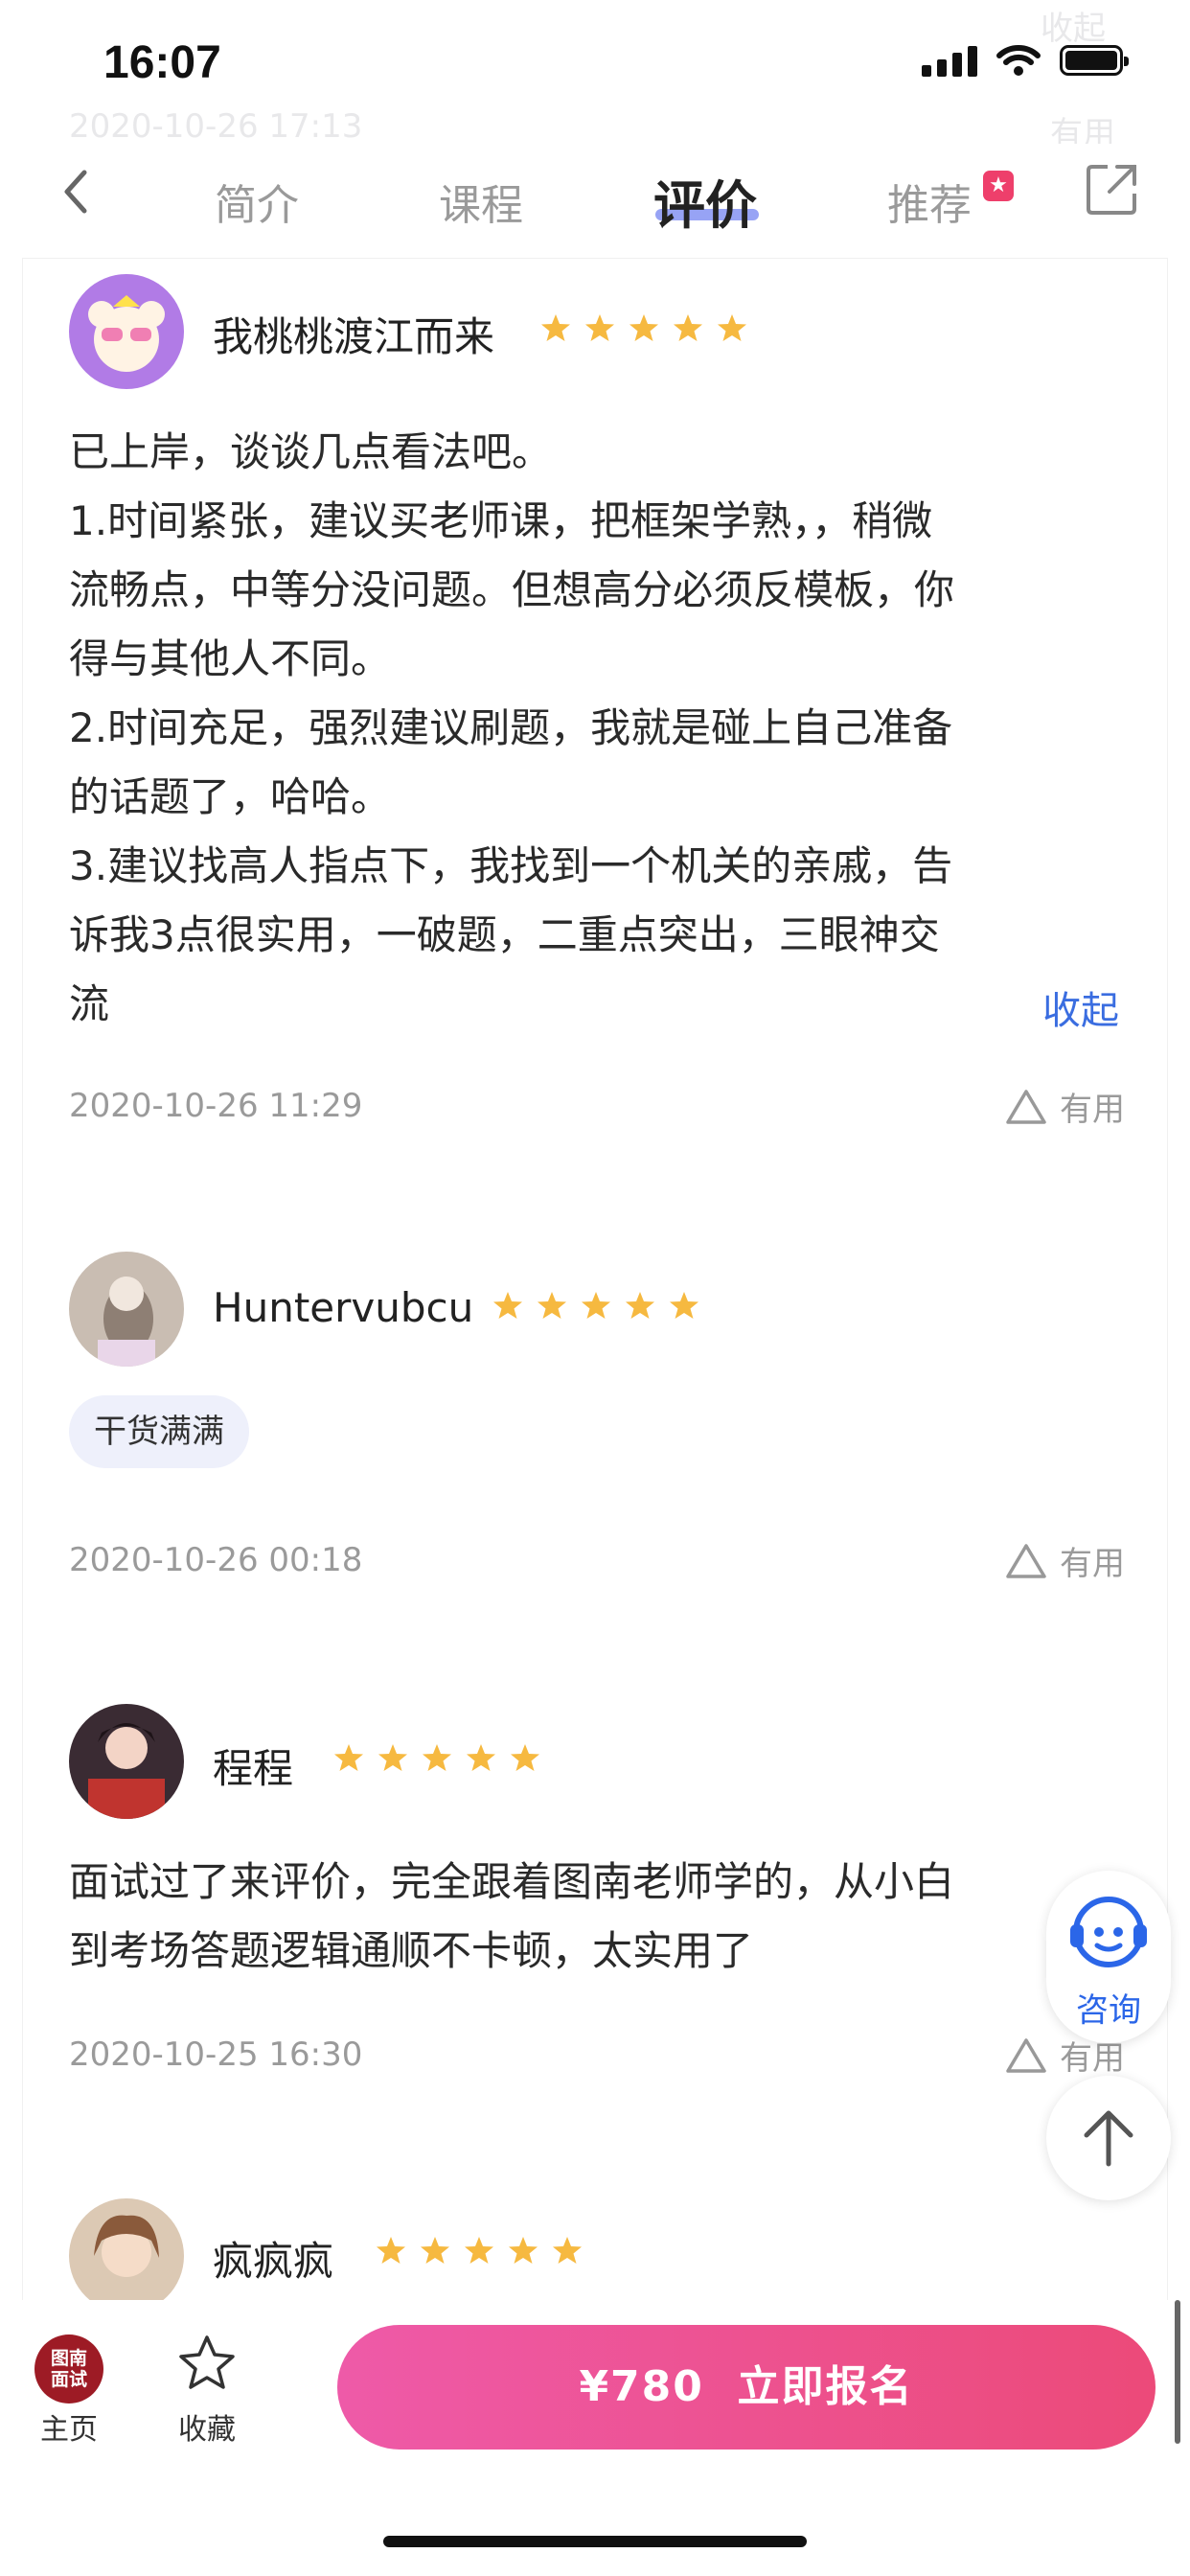  Describe the element at coordinates (1111, 189) in the screenshot. I see `share-icon` at that location.